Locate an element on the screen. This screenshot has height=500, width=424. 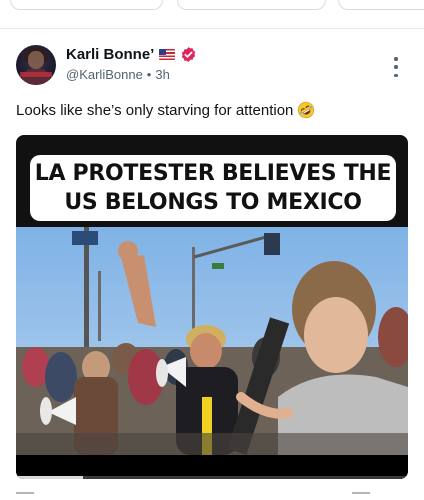
caption-line-1: LA PROTESTER BELIEVES THE is located at coordinates (213, 173).